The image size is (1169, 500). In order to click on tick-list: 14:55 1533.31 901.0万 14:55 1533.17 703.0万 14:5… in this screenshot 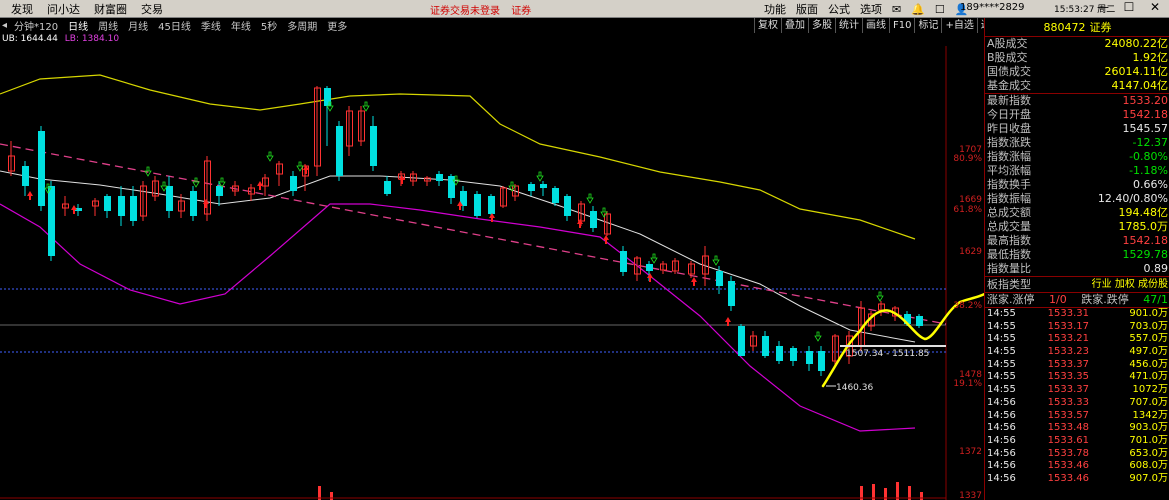, I will do `click(1077, 397)`.